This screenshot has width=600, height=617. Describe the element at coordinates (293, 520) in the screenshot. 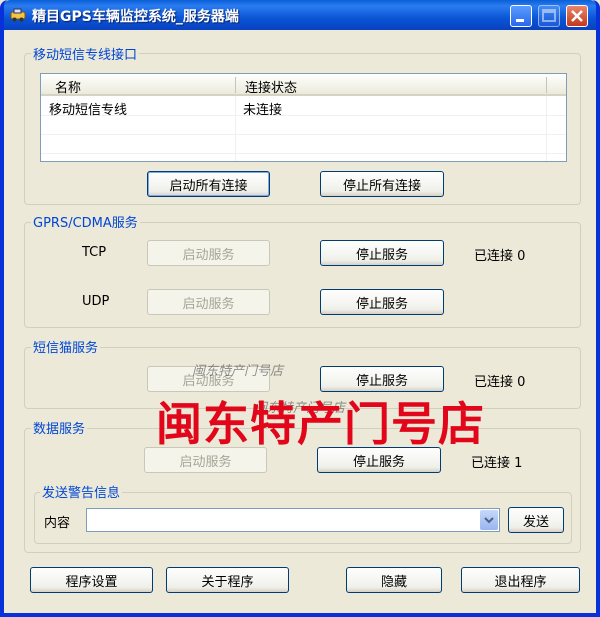

I see `content-combobox` at that location.